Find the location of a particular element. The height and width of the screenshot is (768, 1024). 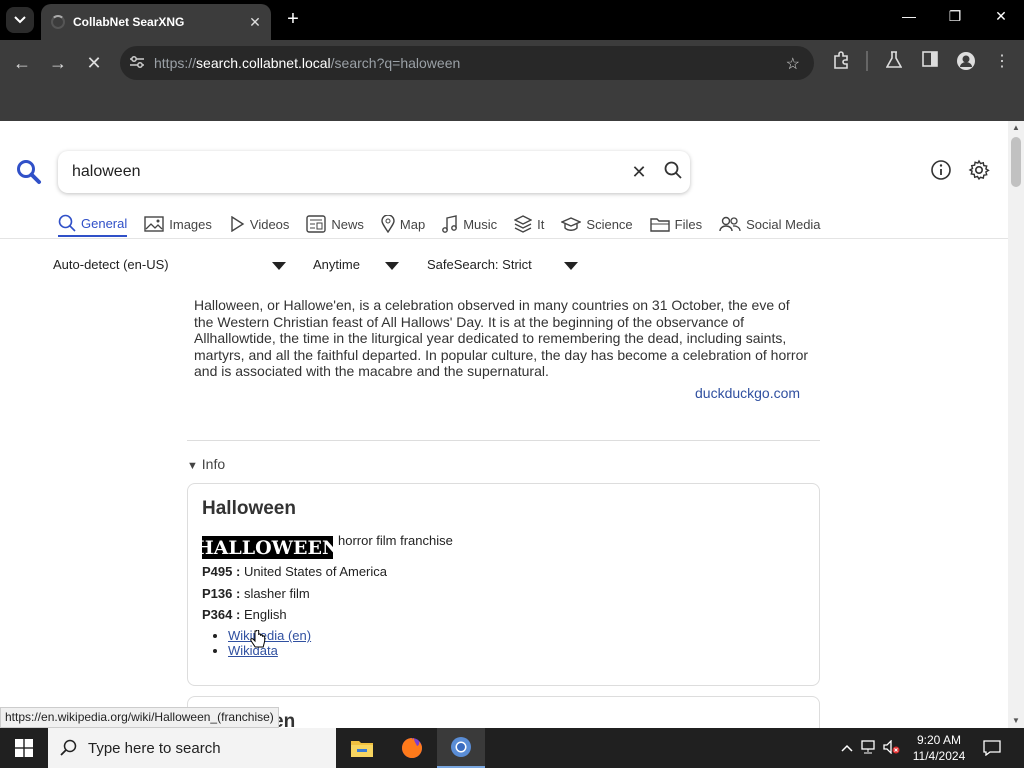

chevron-down-icon is located at coordinates (20, 20).